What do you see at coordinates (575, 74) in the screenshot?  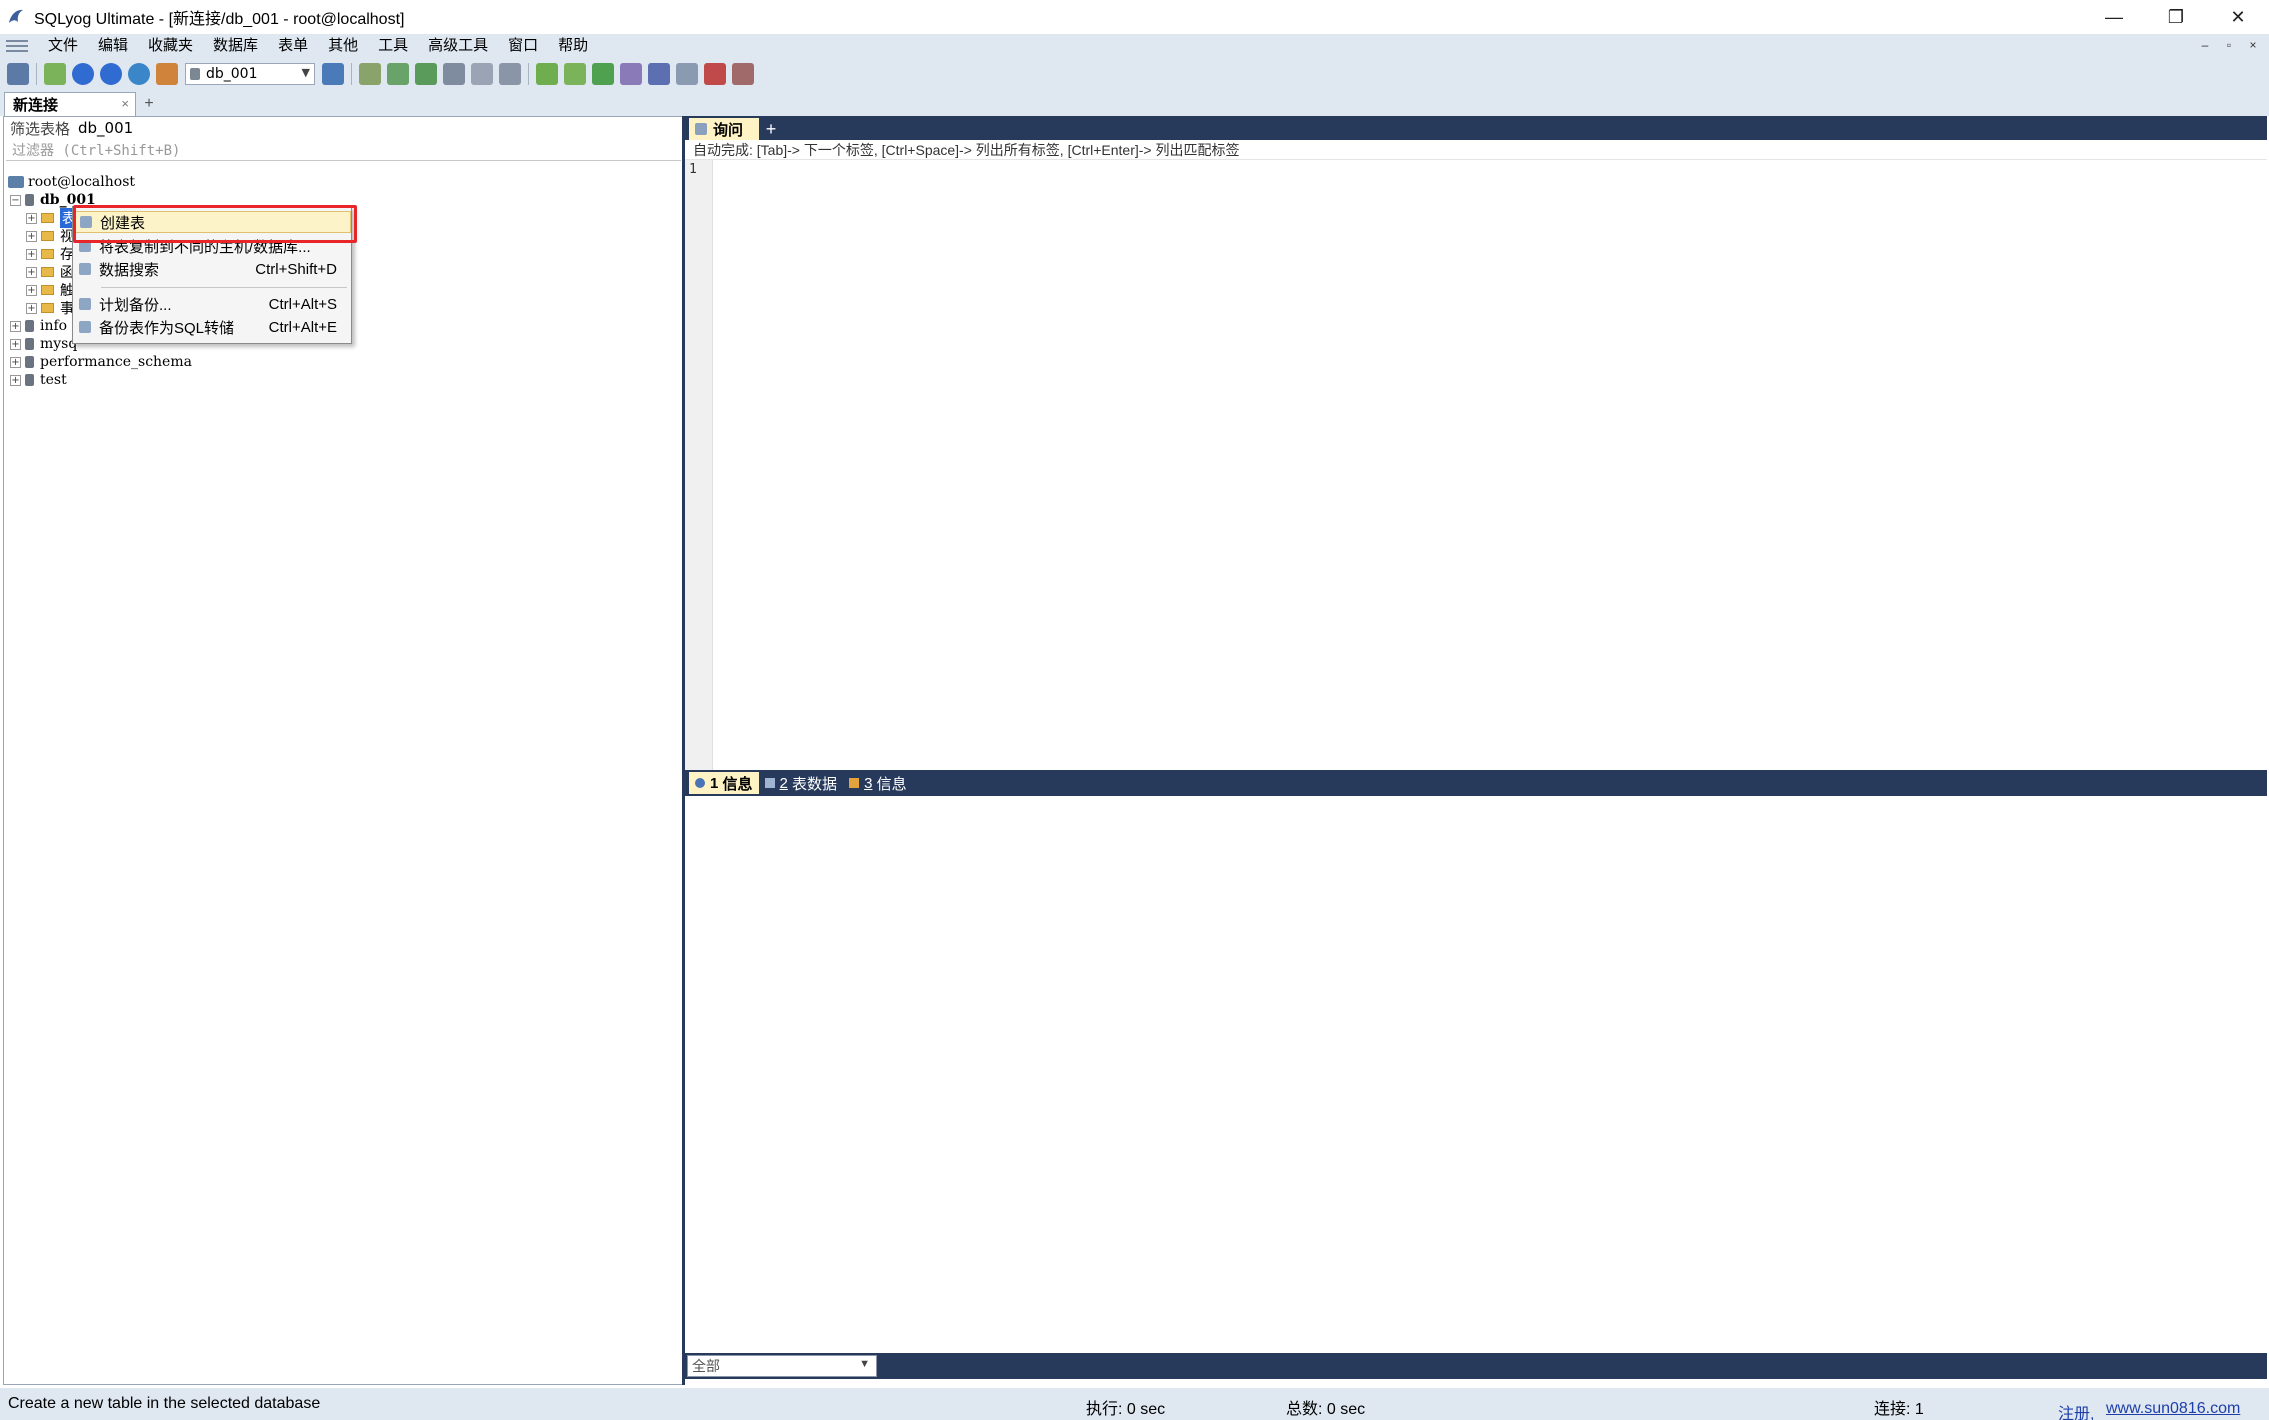 I see `schedule-icon` at bounding box center [575, 74].